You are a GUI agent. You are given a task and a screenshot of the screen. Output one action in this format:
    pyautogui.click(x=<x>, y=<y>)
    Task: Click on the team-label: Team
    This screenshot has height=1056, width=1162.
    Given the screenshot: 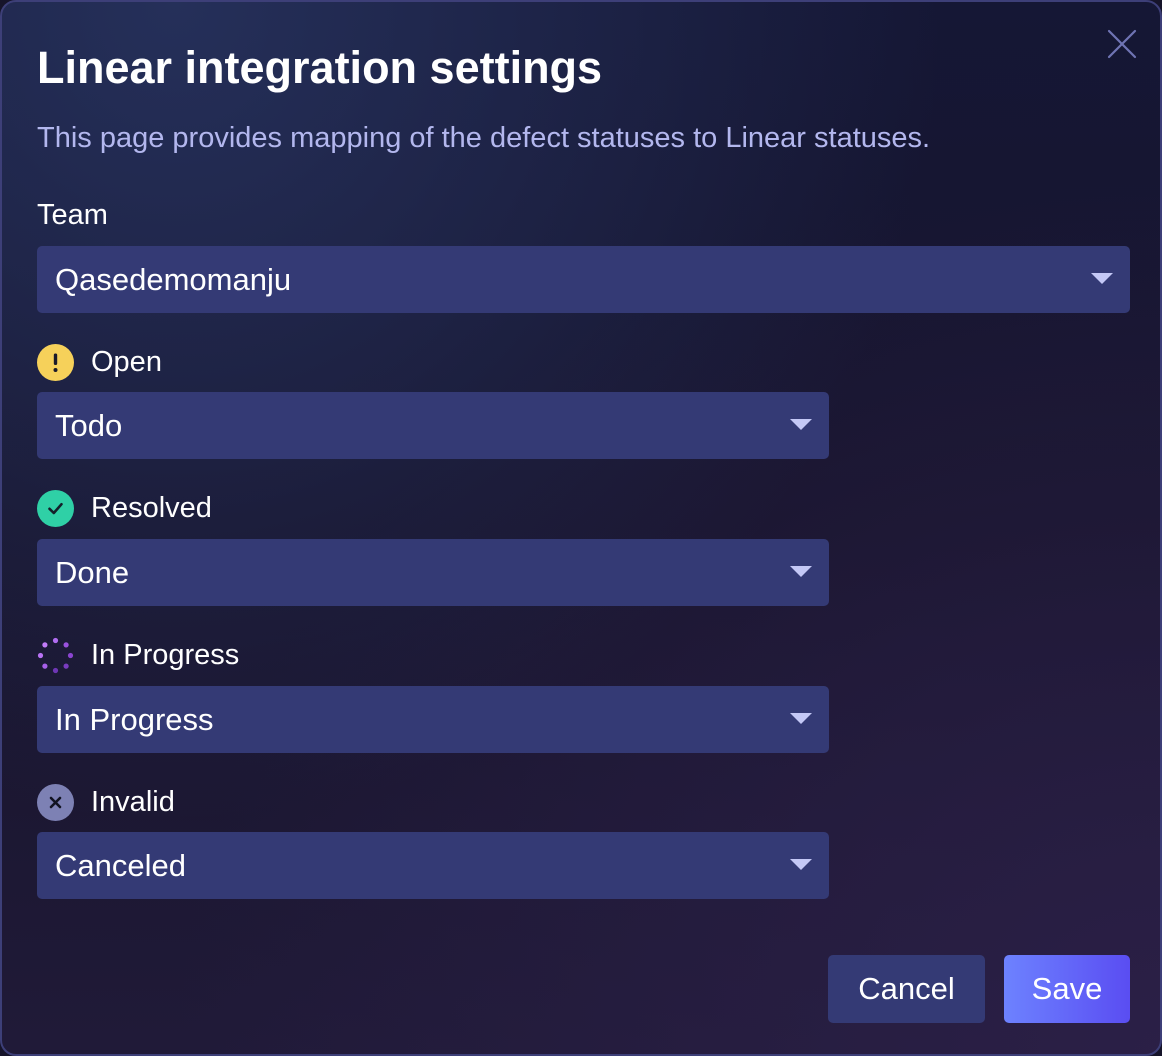 What is the action you would take?
    pyautogui.click(x=72, y=215)
    